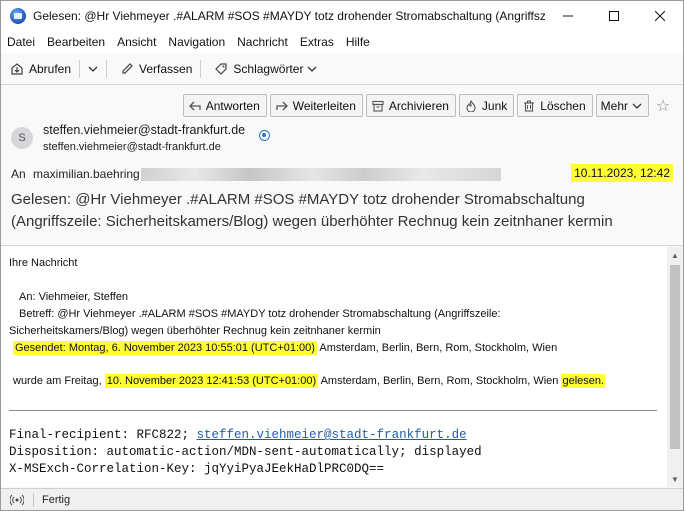 This screenshot has width=684, height=511. What do you see at coordinates (18, 16) in the screenshot?
I see `thunderbird-app-icon` at bounding box center [18, 16].